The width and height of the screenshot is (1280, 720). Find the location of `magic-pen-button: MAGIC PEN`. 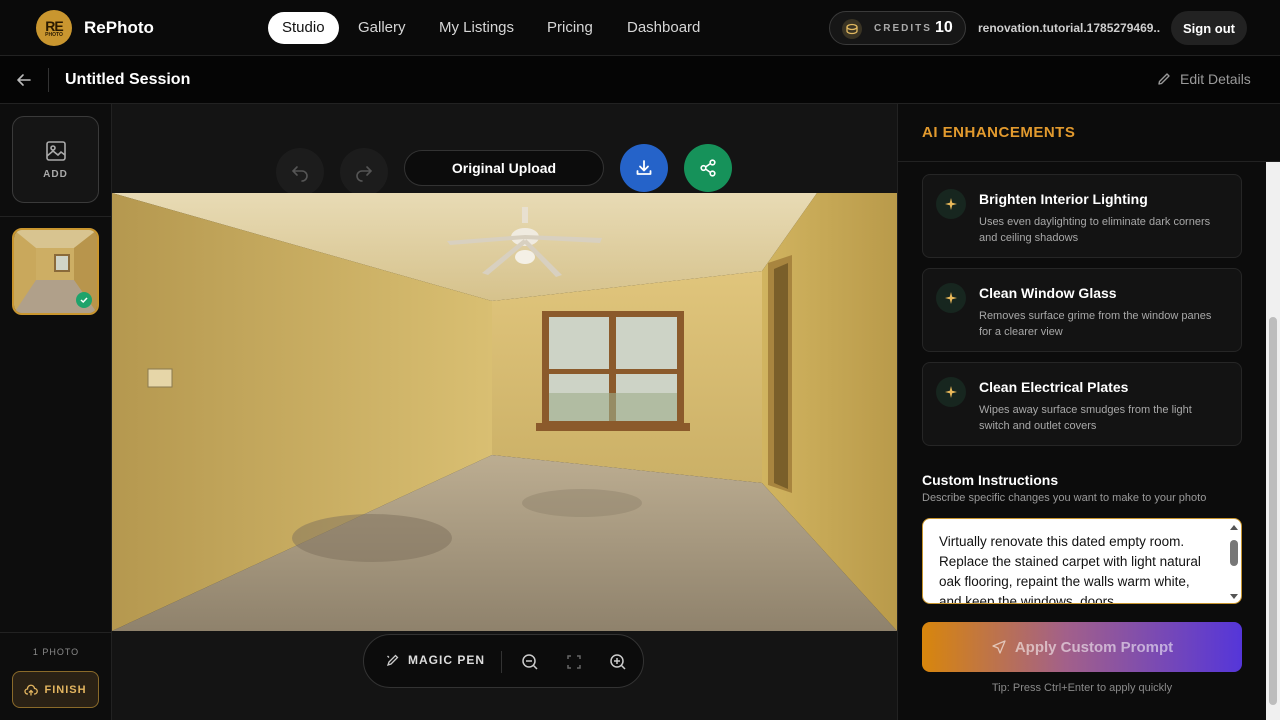

magic-pen-button: MAGIC PEN is located at coordinates (435, 660).